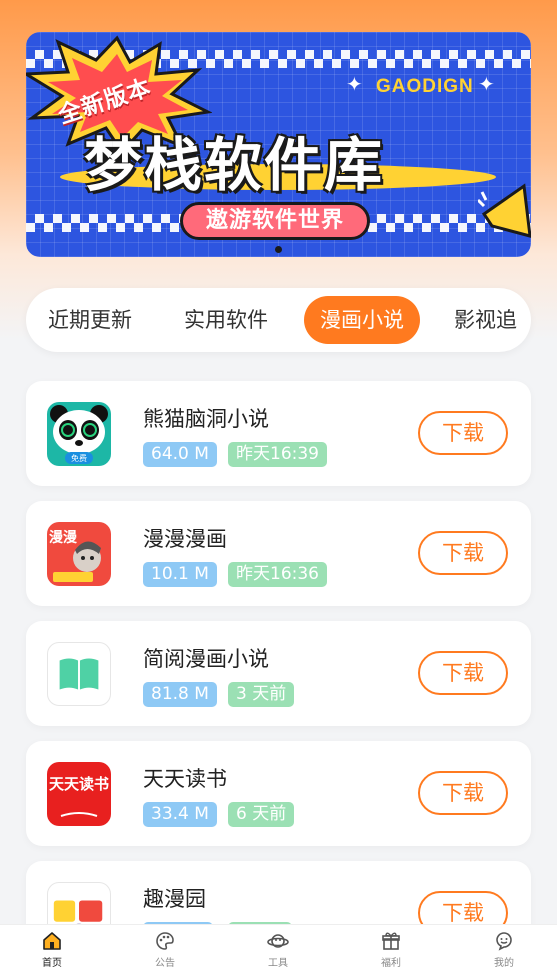  I want to click on tab-comics-novels: 漫画小说, so click(362, 320).